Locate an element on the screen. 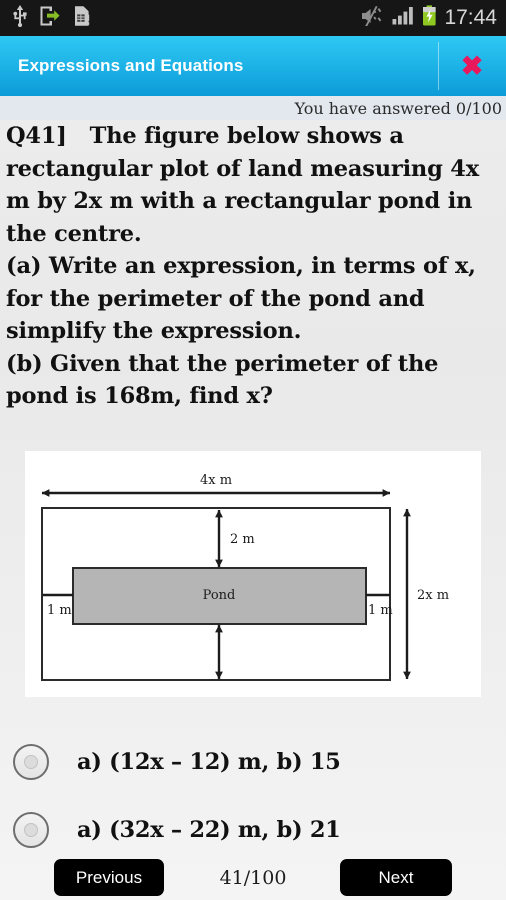  android-status-bar: 17:44 is located at coordinates (253, 18).